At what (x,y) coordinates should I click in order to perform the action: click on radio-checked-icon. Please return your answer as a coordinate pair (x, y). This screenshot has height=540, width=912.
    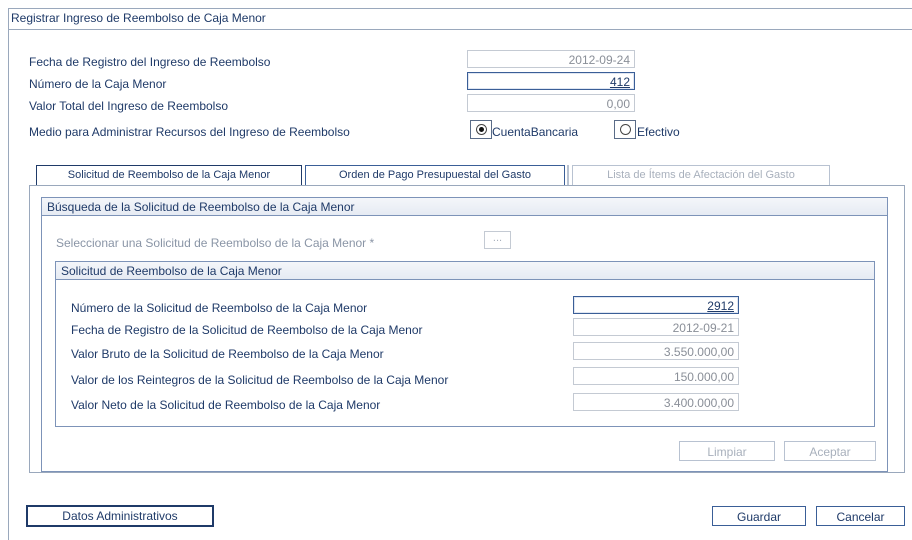
    Looking at the image, I should click on (481, 129).